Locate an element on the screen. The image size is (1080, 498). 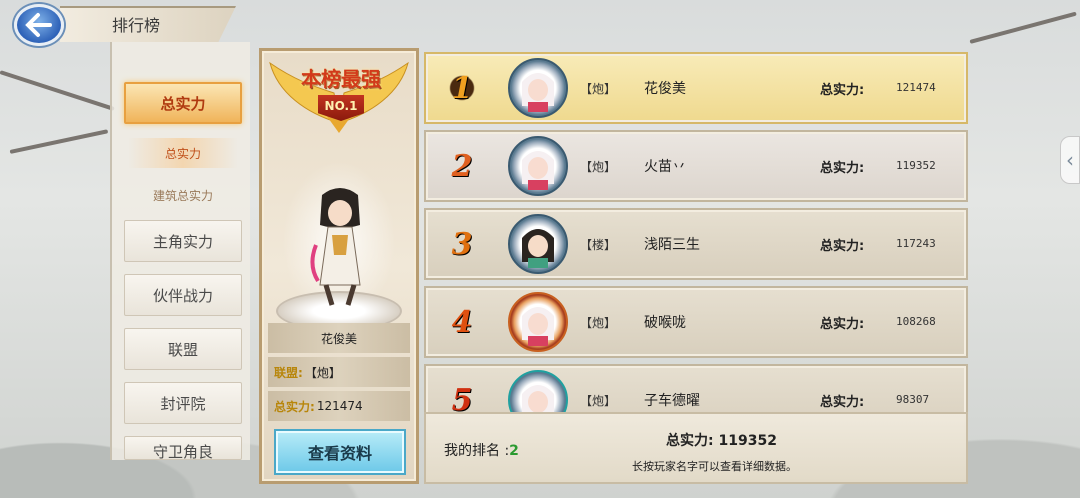
champion-banner: 本榜最强 NO.1 is located at coordinates (339, 95).